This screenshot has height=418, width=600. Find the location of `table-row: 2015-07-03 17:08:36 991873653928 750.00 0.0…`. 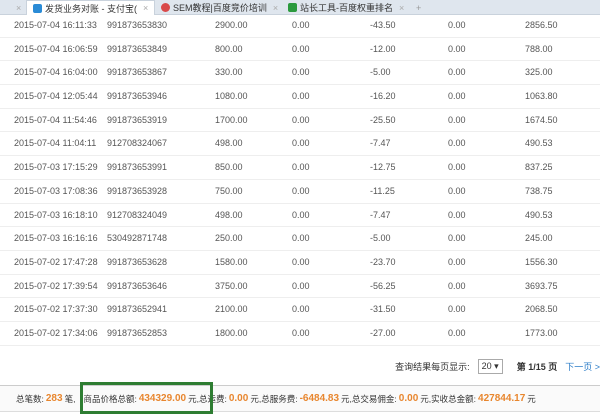

table-row: 2015-07-03 17:08:36 991873653928 750.00 0.0… is located at coordinates (300, 192).